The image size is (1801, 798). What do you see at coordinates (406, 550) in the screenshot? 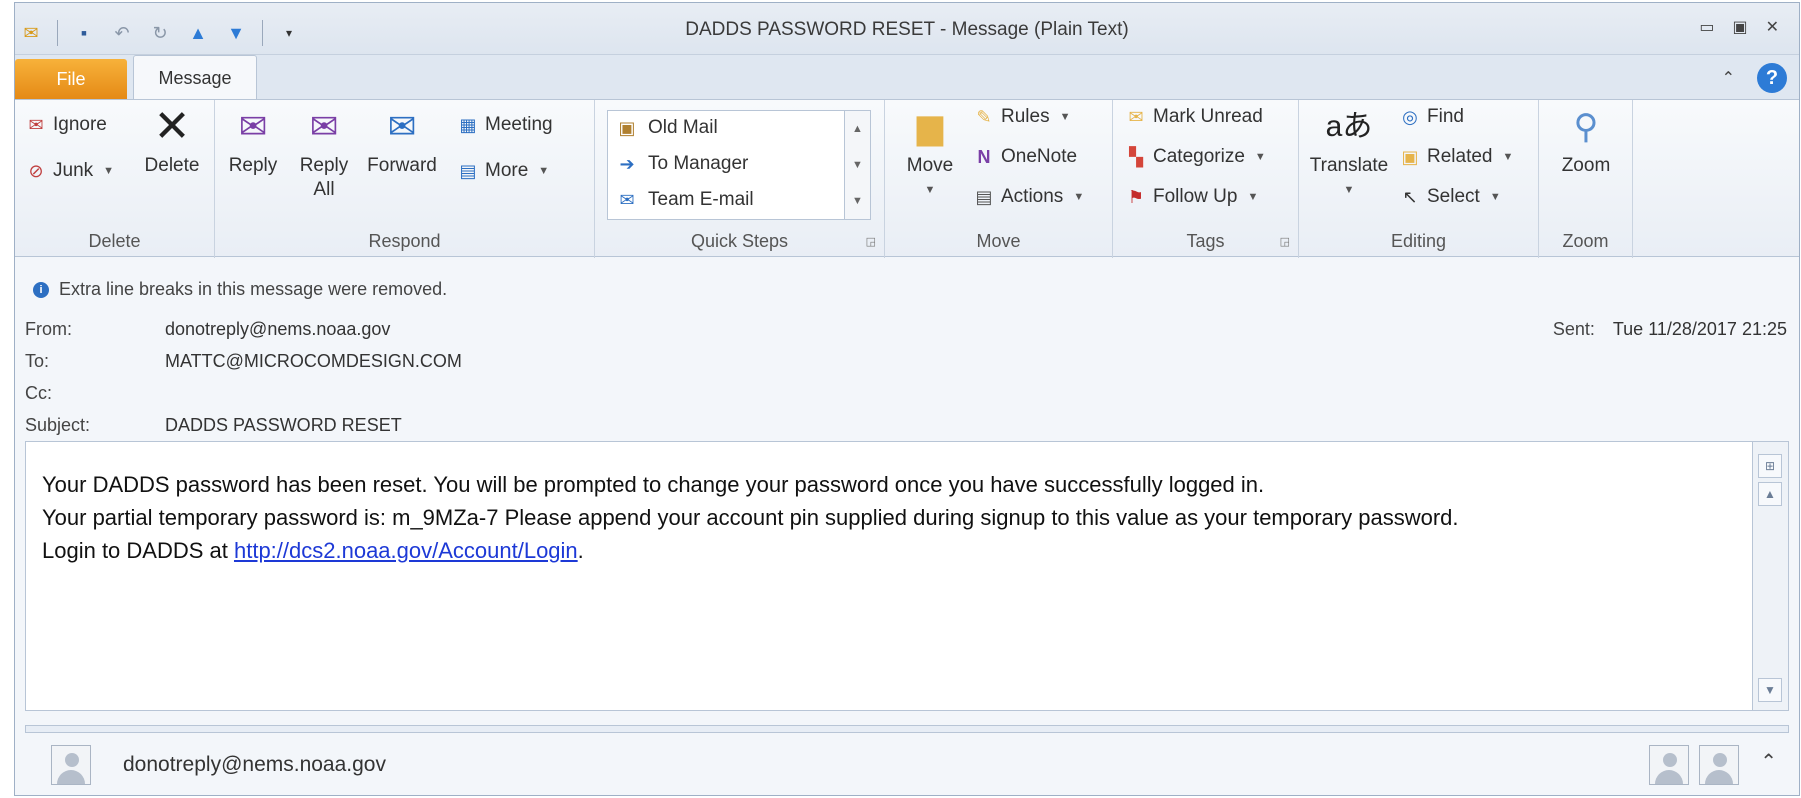
I see `login-link: http://dcs2.noaa.gov/Account/Login` at bounding box center [406, 550].